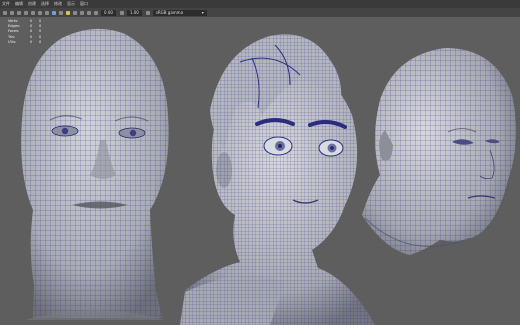 Image resolution: width=520 pixels, height=325 pixels. What do you see at coordinates (61, 12) in the screenshot?
I see `texture-icon` at bounding box center [61, 12].